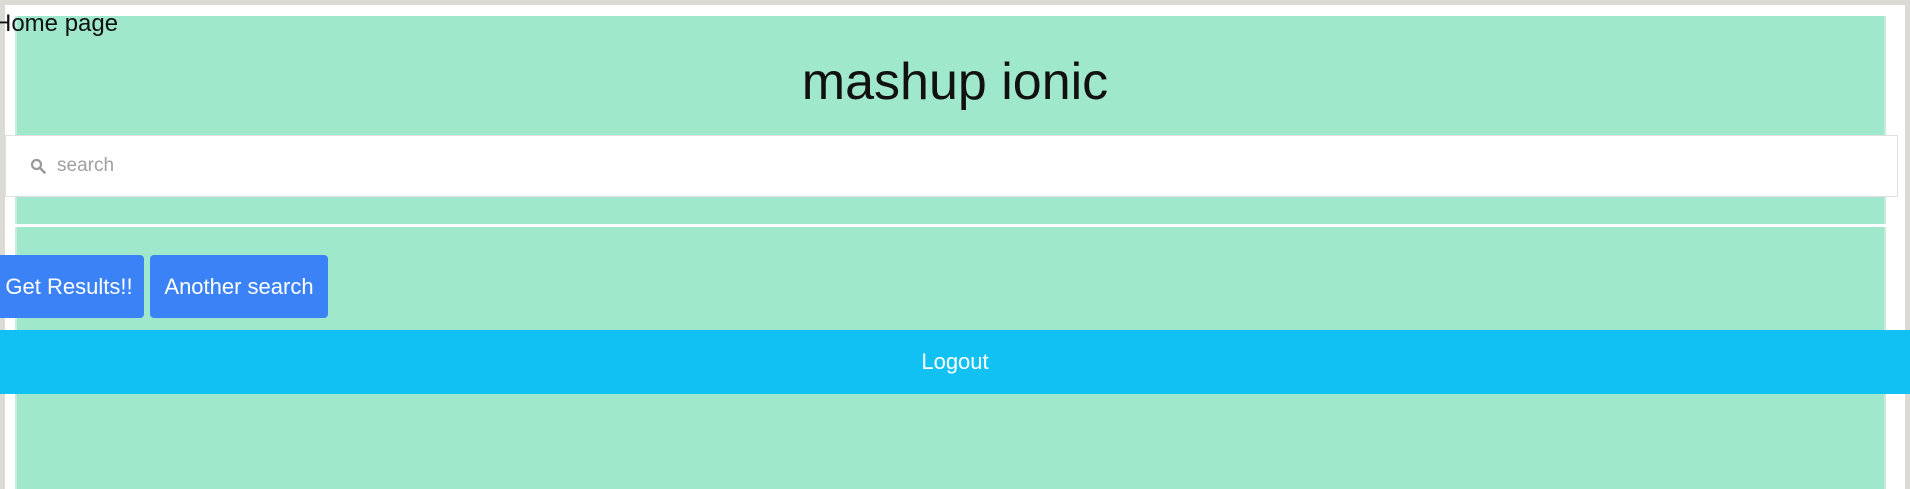 The image size is (1910, 489). I want to click on page-label: Home page, so click(59, 23).